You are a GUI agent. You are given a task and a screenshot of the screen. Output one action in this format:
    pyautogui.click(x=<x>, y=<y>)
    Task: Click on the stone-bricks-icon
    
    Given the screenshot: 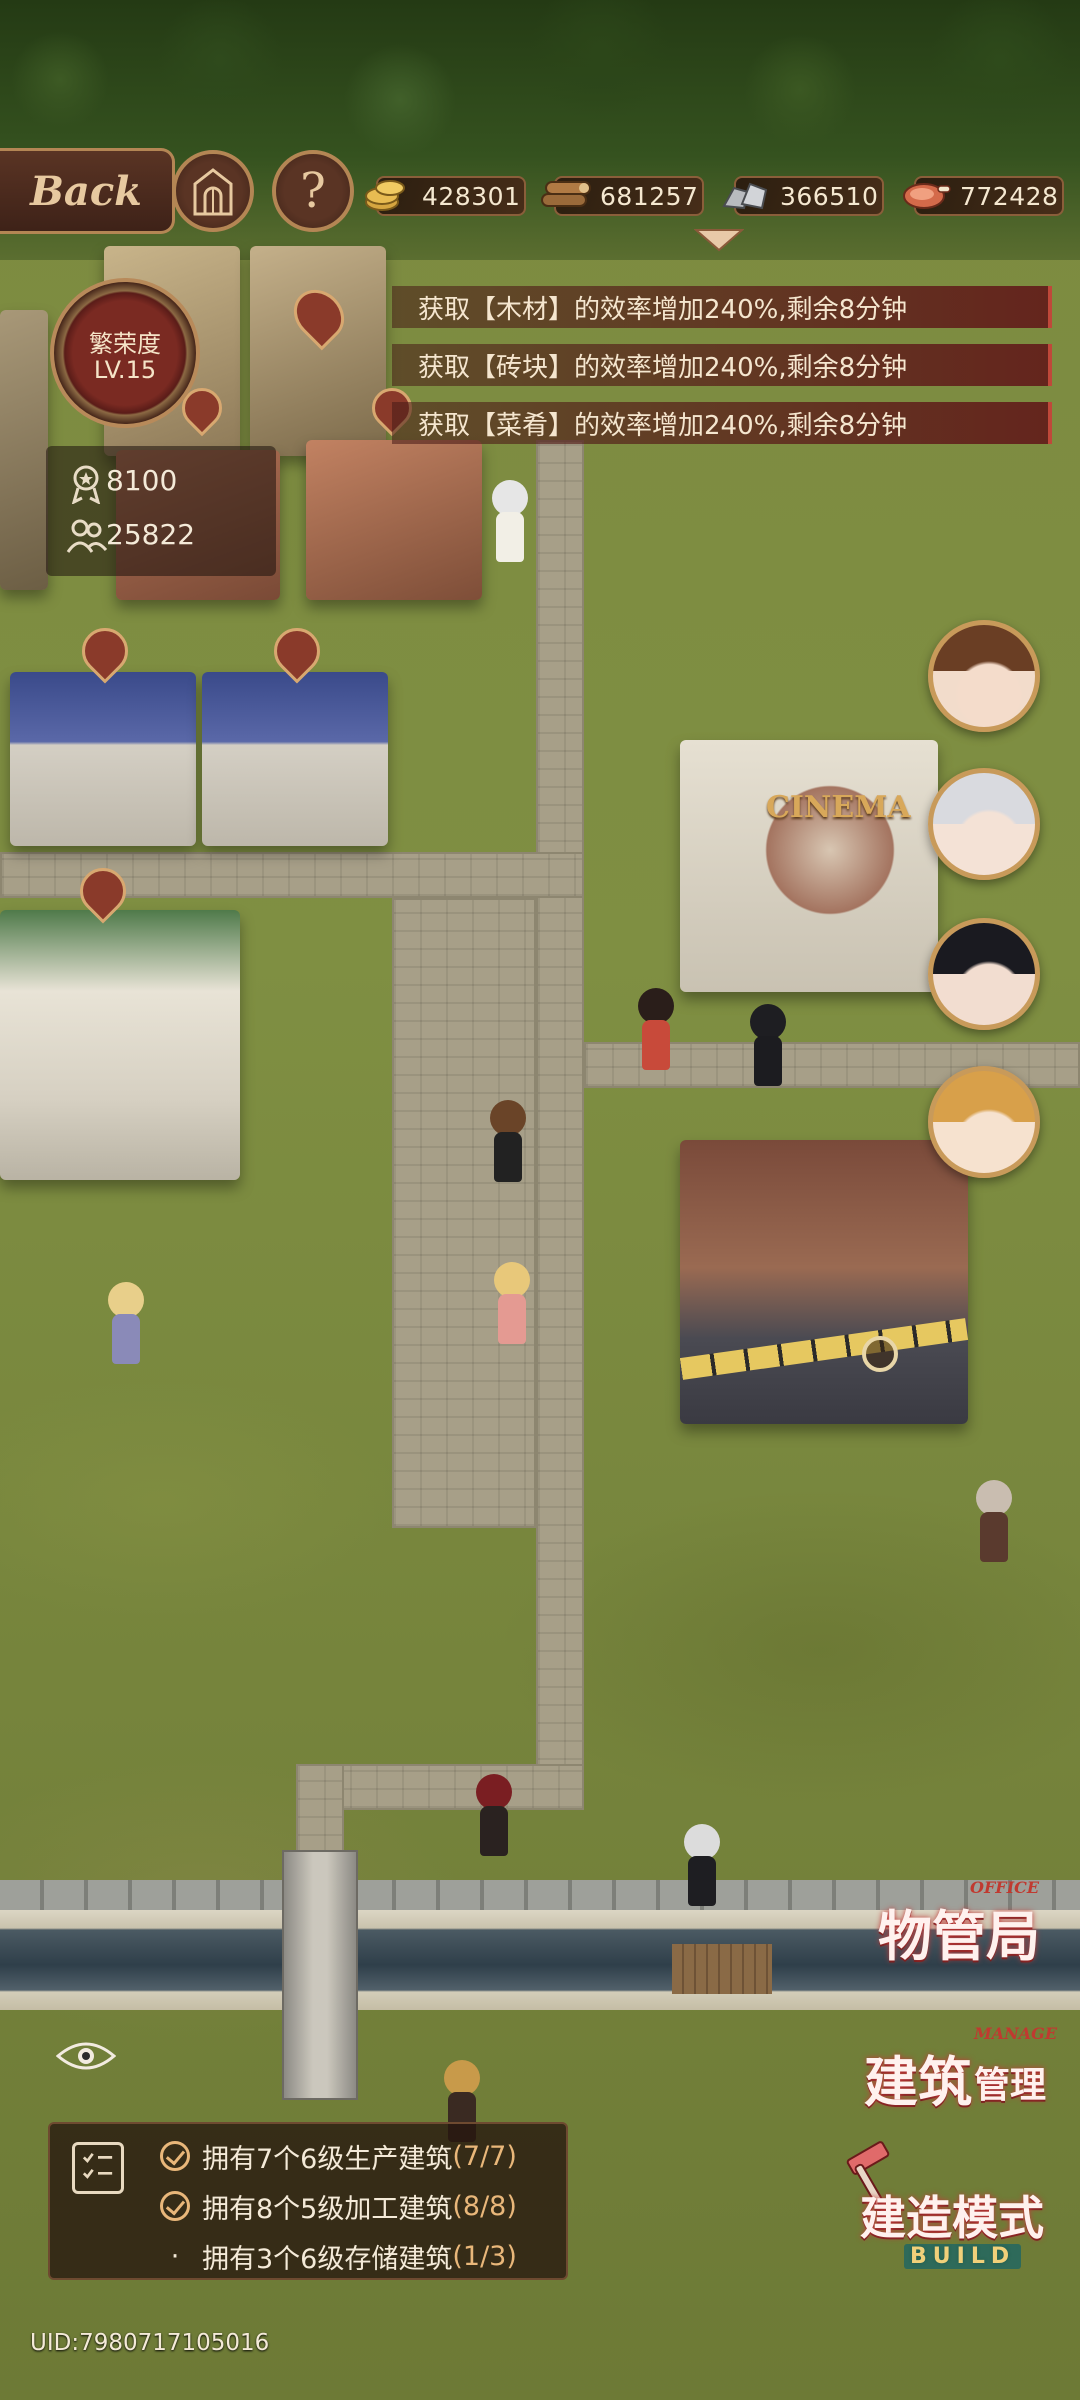 What is the action you would take?
    pyautogui.click(x=745, y=196)
    